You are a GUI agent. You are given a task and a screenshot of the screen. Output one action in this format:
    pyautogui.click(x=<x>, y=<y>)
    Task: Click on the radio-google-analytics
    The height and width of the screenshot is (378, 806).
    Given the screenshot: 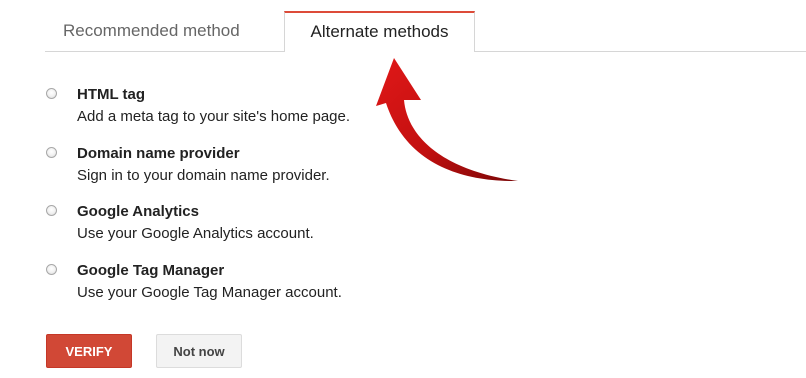 What is the action you would take?
    pyautogui.click(x=51, y=210)
    